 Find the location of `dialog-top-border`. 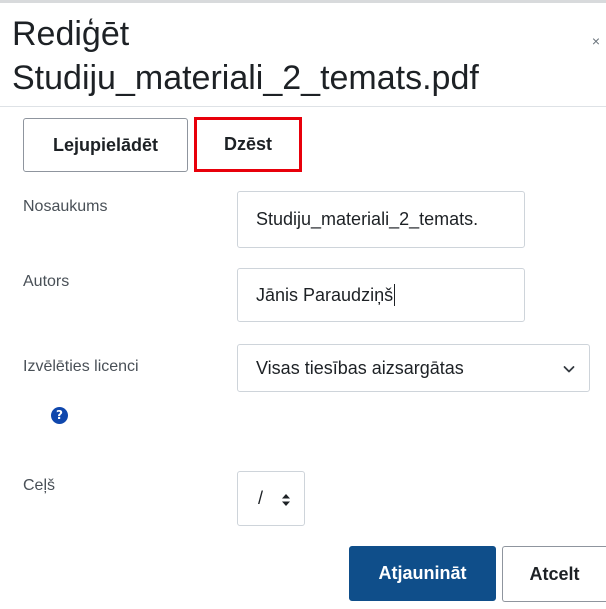

dialog-top-border is located at coordinates (303, 1).